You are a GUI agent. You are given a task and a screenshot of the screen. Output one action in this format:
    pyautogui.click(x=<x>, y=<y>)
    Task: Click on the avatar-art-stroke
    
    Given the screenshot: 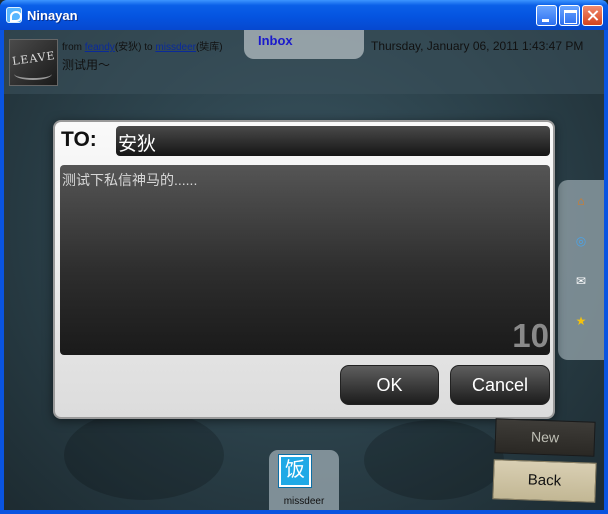 What is the action you would take?
    pyautogui.click(x=33, y=74)
    